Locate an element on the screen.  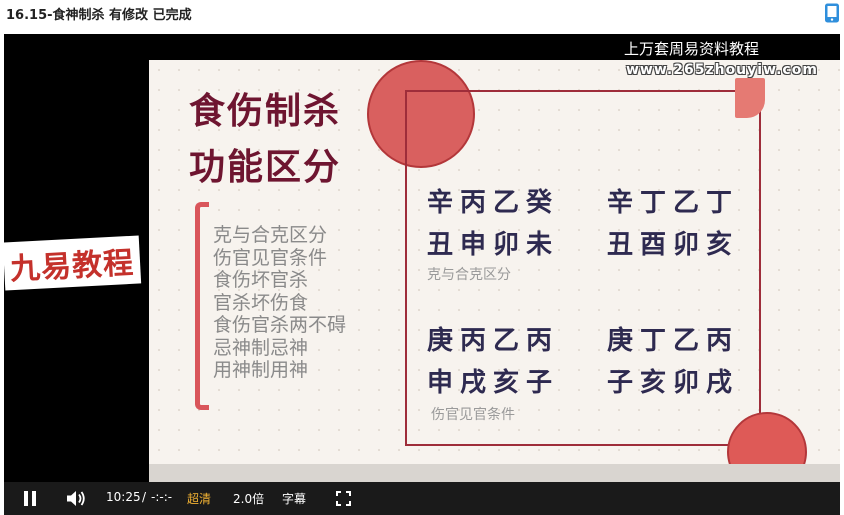
player-controls: 10:25 / -:-:- 超清 2.0倍 字幕 is located at coordinates (422, 498).